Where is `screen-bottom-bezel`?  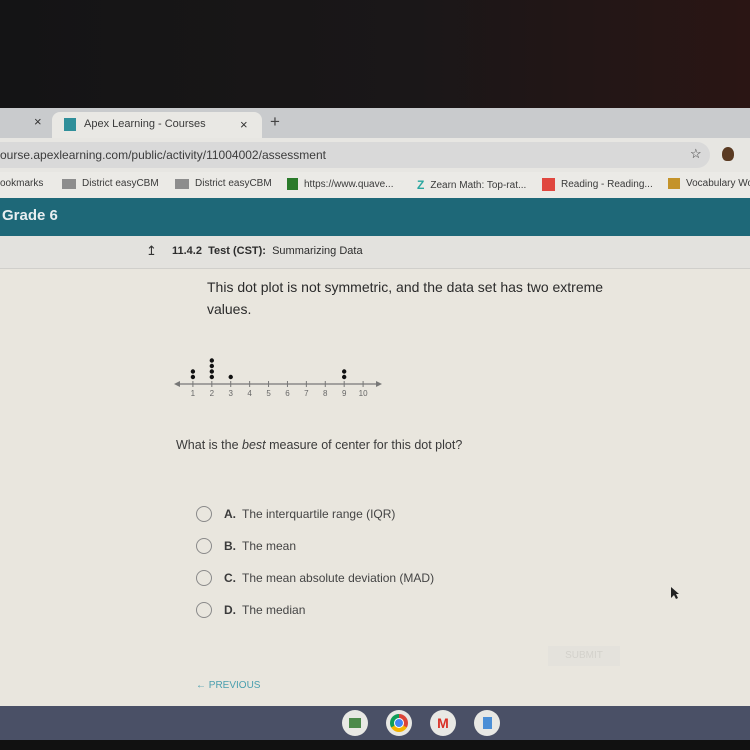
screen-bottom-bezel is located at coordinates (375, 745).